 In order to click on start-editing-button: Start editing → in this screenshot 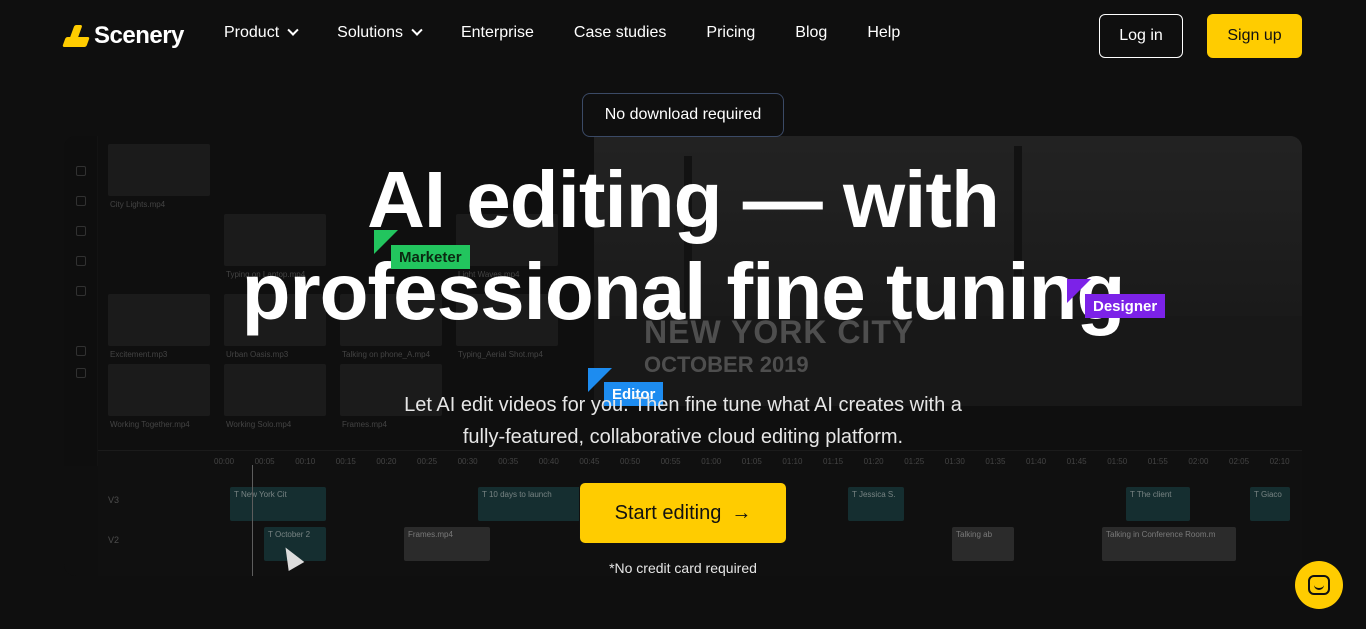, I will do `click(683, 513)`.